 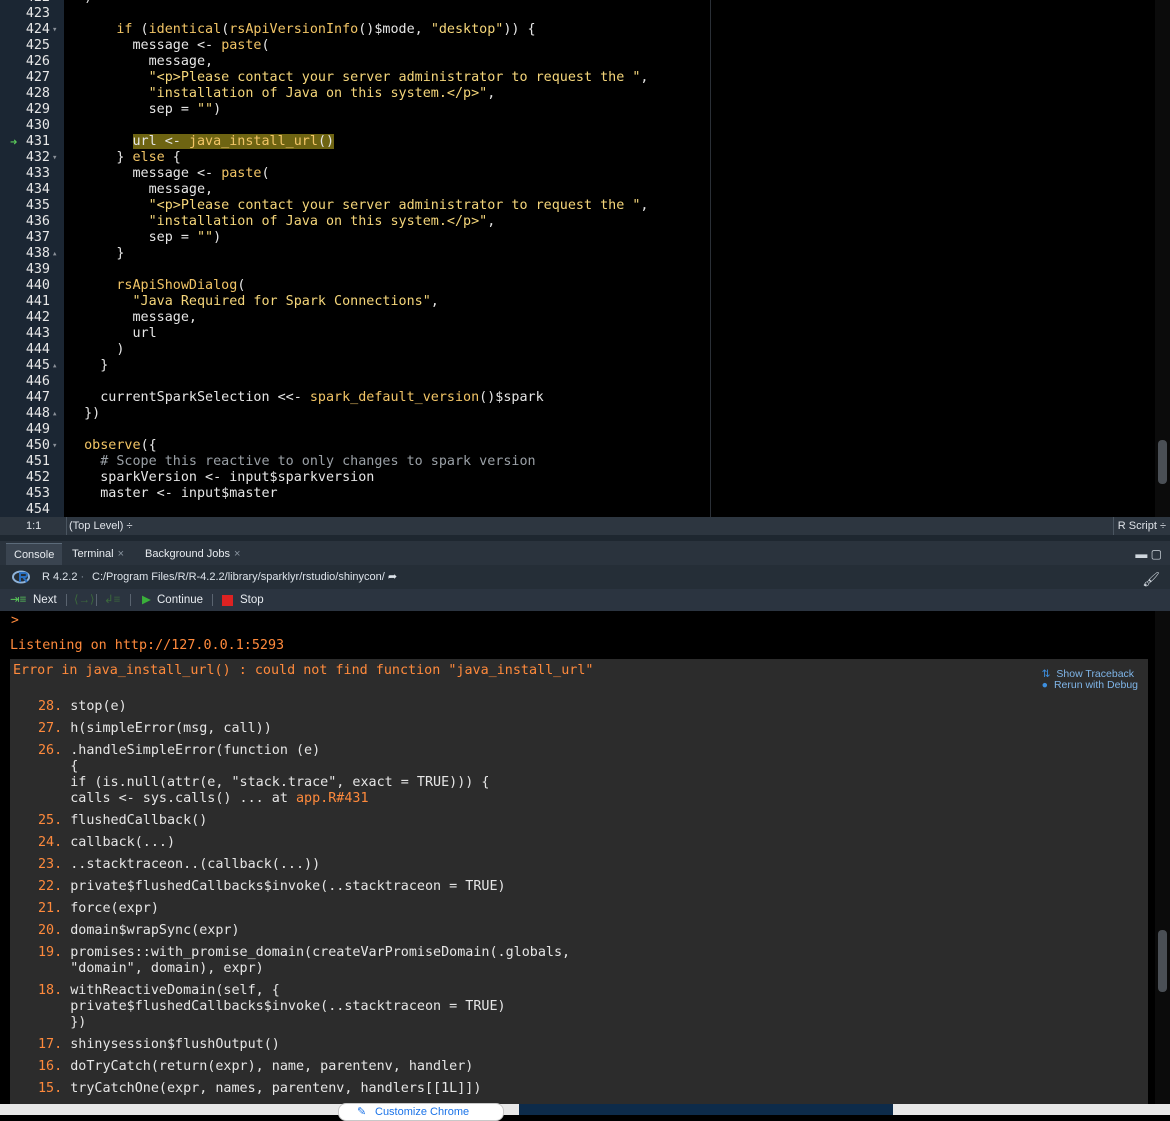 I want to click on tab-console: Console, so click(x=34, y=554).